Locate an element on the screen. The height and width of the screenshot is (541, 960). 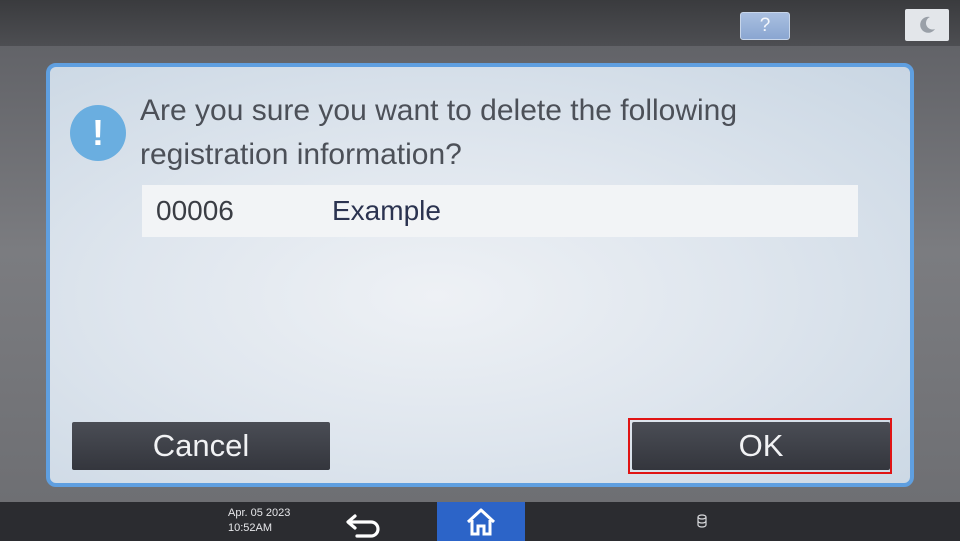
cancel-button: Cancel is located at coordinates (201, 446).